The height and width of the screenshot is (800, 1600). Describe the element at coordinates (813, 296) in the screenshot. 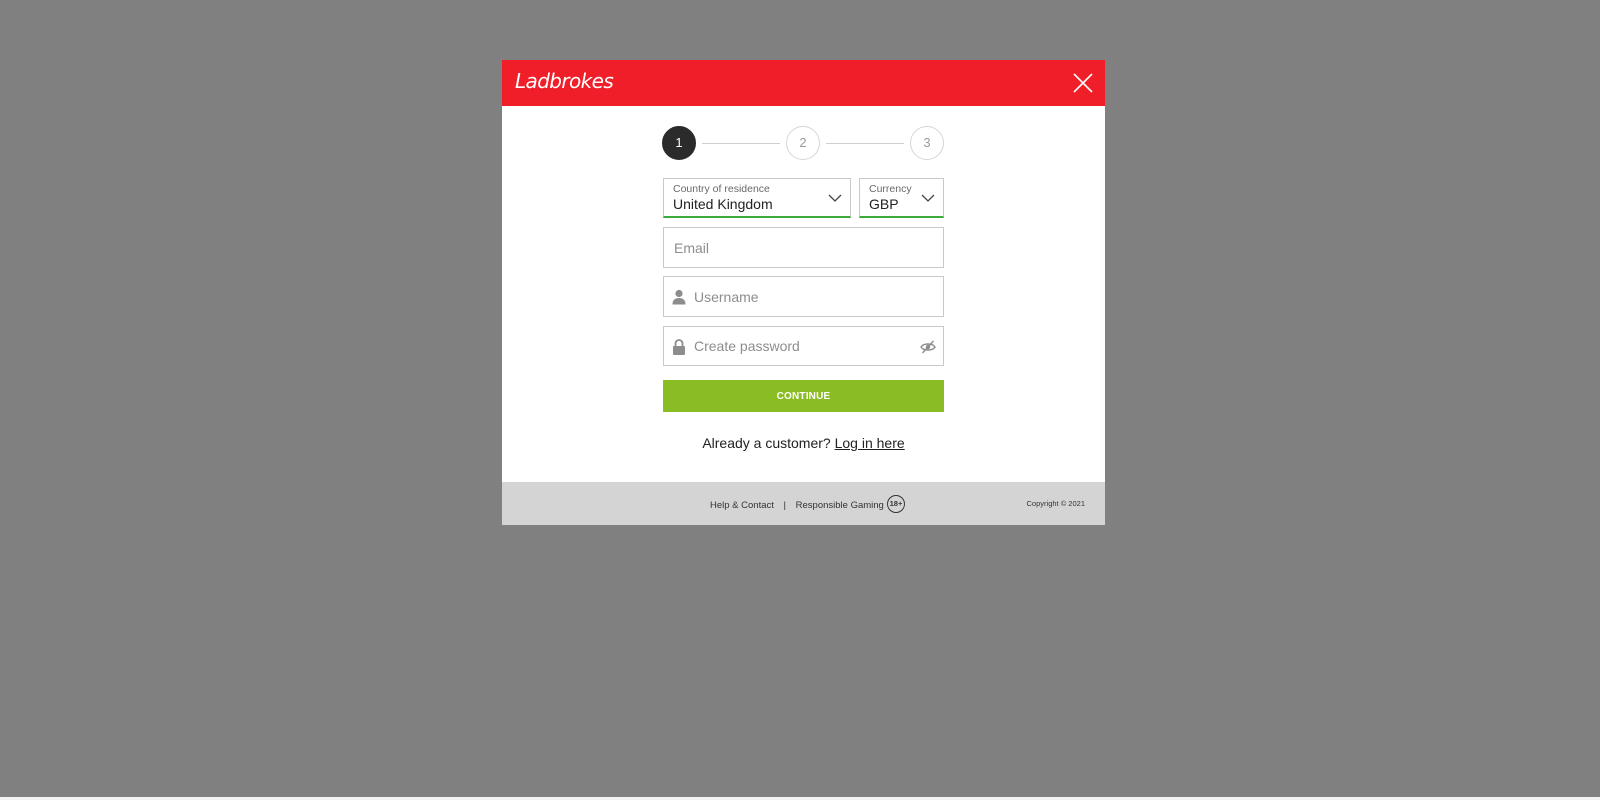

I see `username-input` at that location.